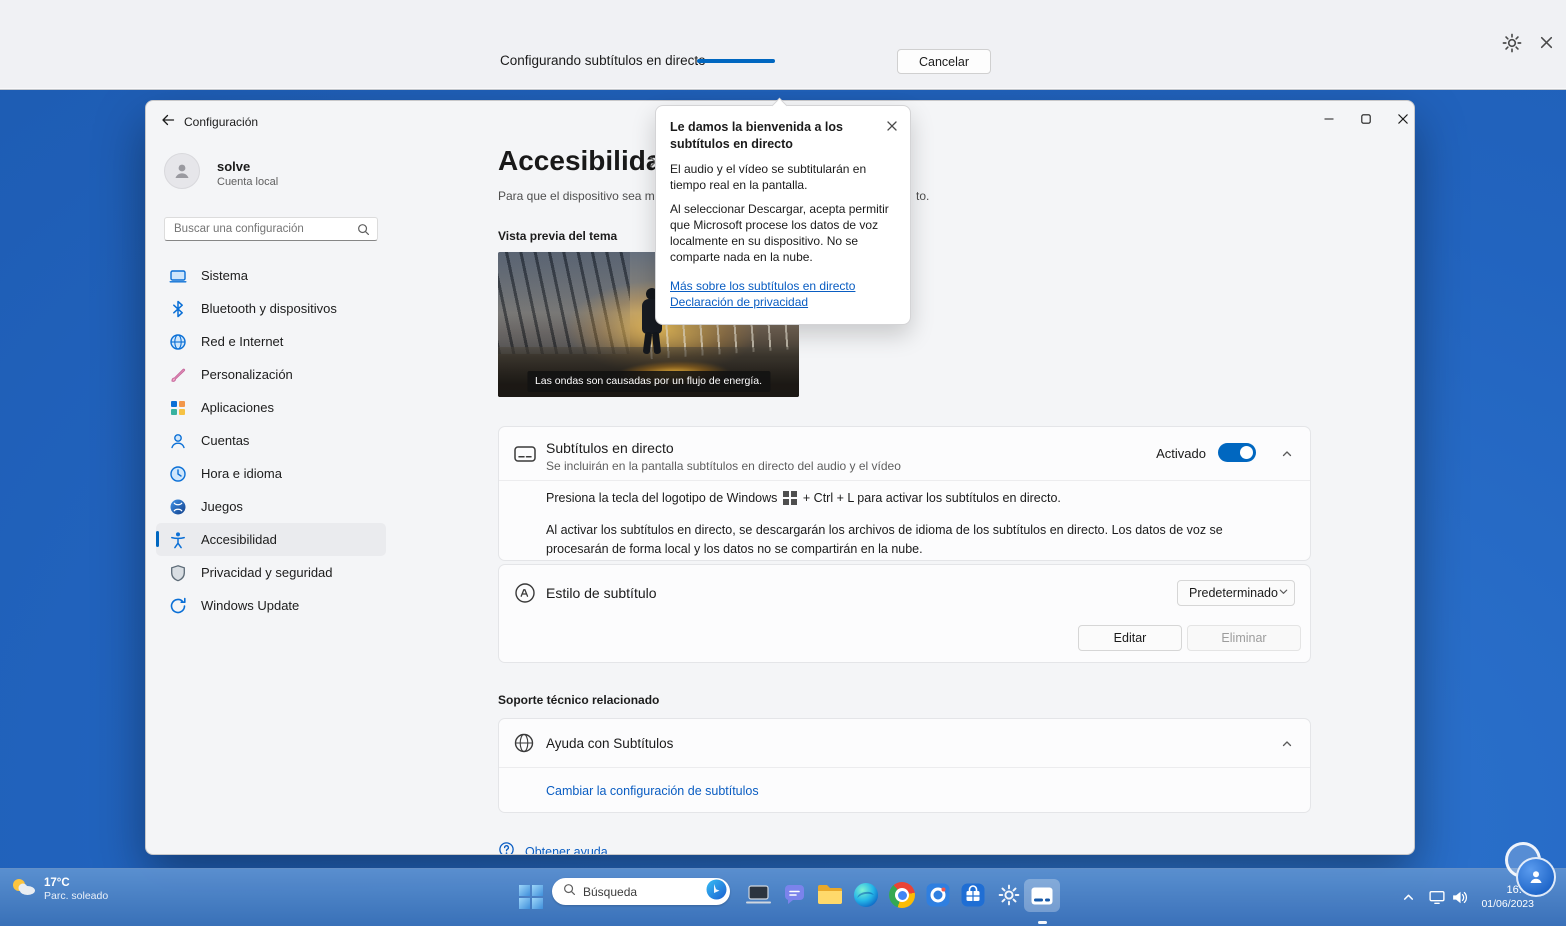 The height and width of the screenshot is (926, 1566). I want to click on bing-icon, so click(716, 892).